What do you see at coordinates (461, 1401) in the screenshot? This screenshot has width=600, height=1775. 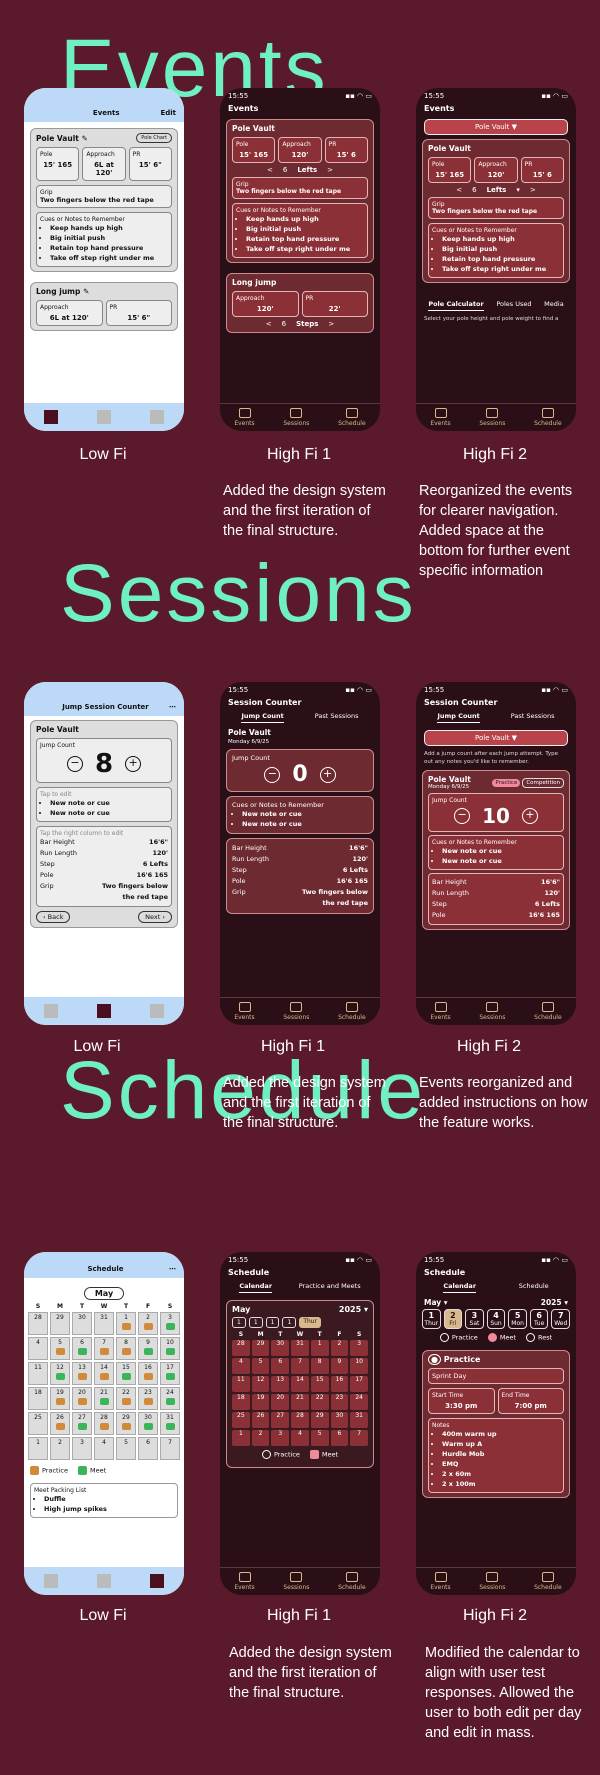 I see `start-time-field: Start Time 3:30 pm` at bounding box center [461, 1401].